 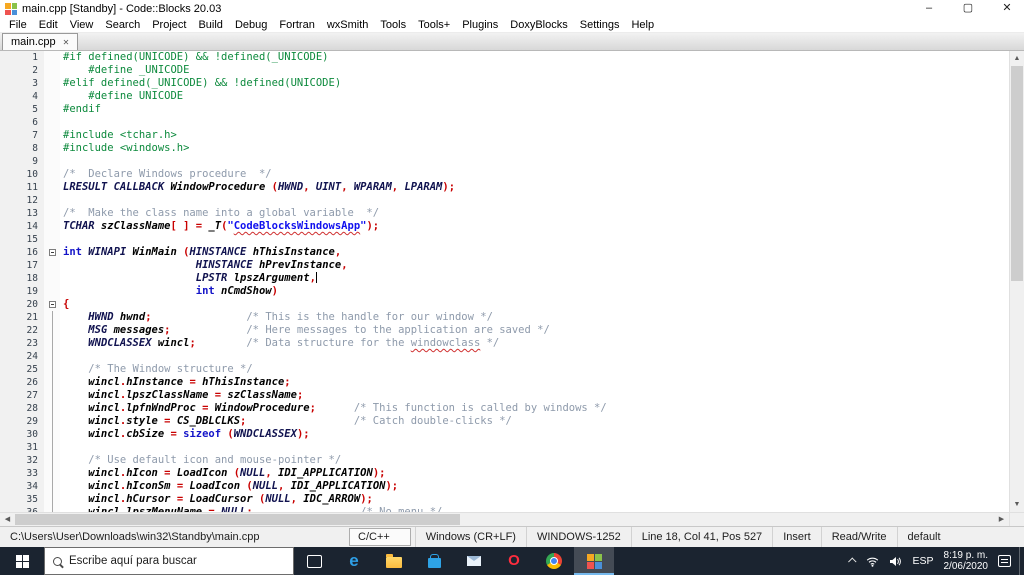 What do you see at coordinates (1004, 561) in the screenshot?
I see `action-center-icon` at bounding box center [1004, 561].